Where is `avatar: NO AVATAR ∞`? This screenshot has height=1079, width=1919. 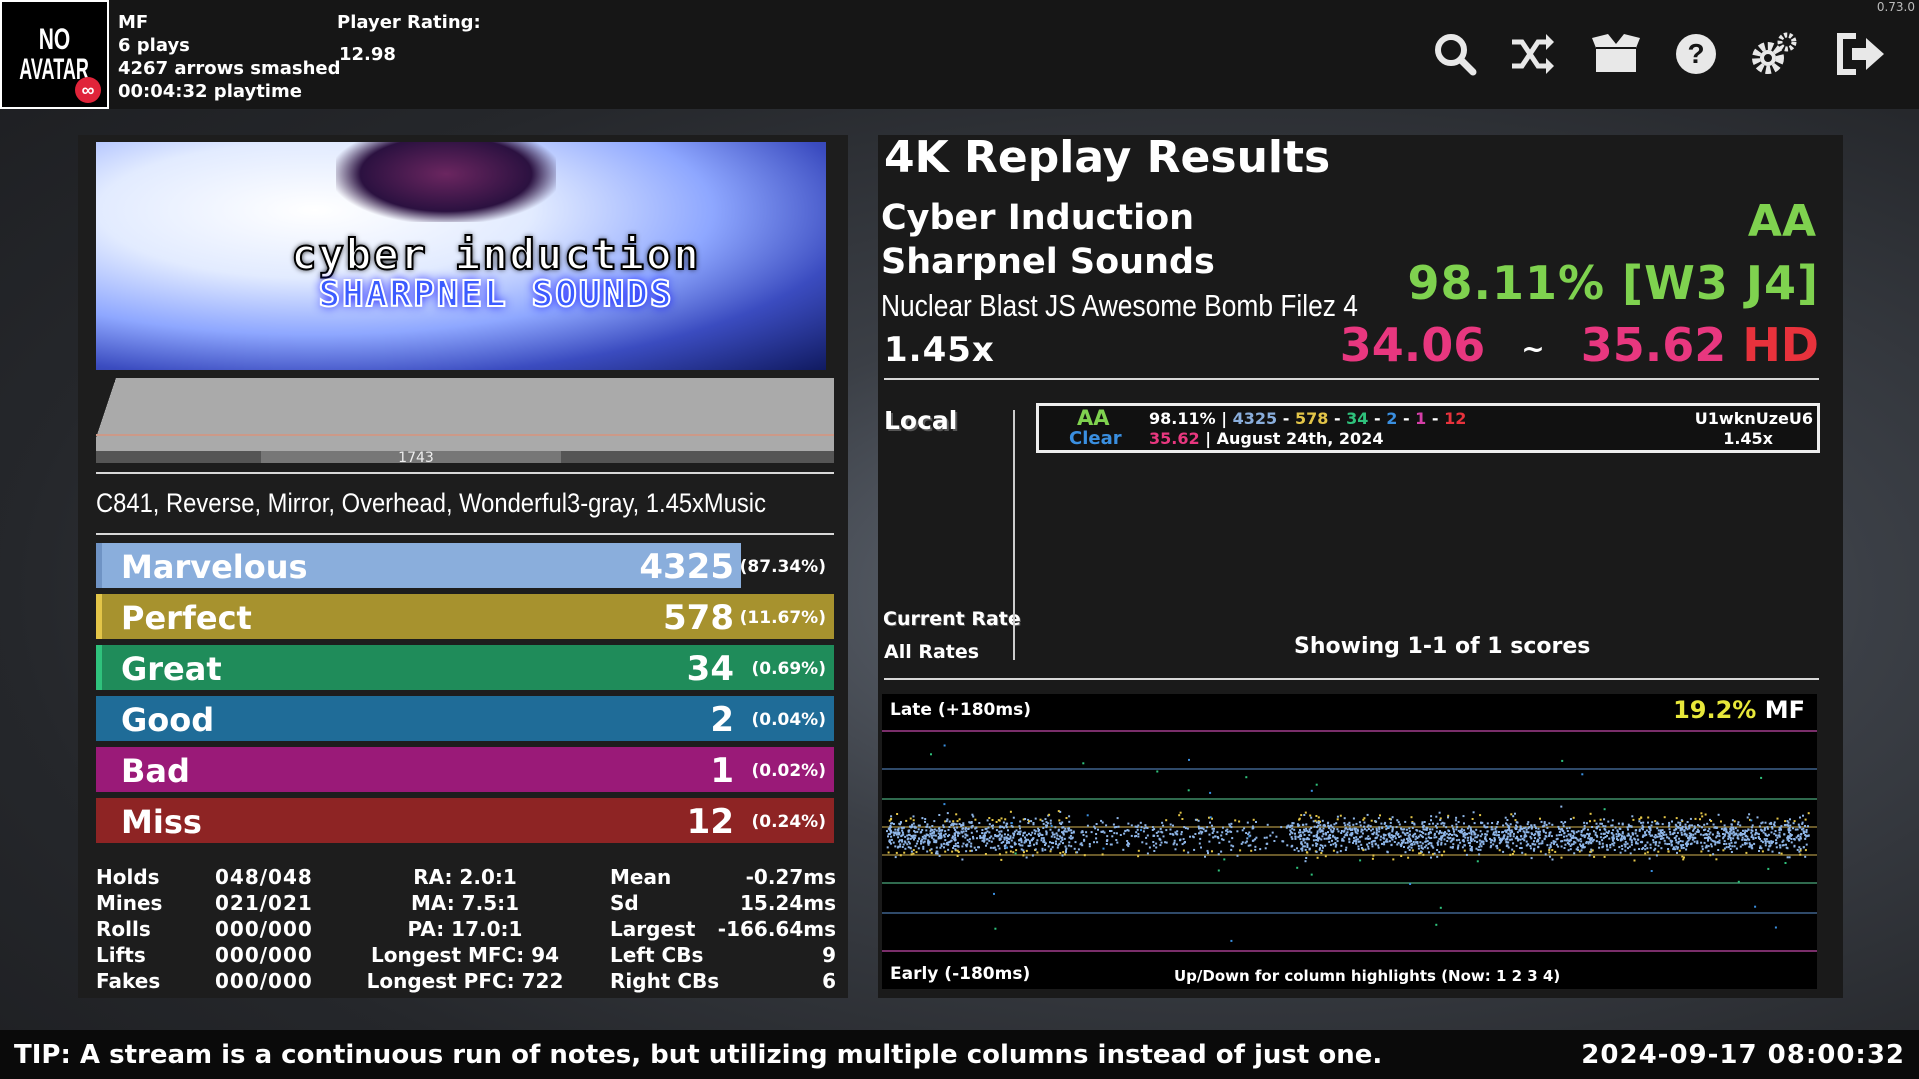 avatar: NO AVATAR ∞ is located at coordinates (54, 54).